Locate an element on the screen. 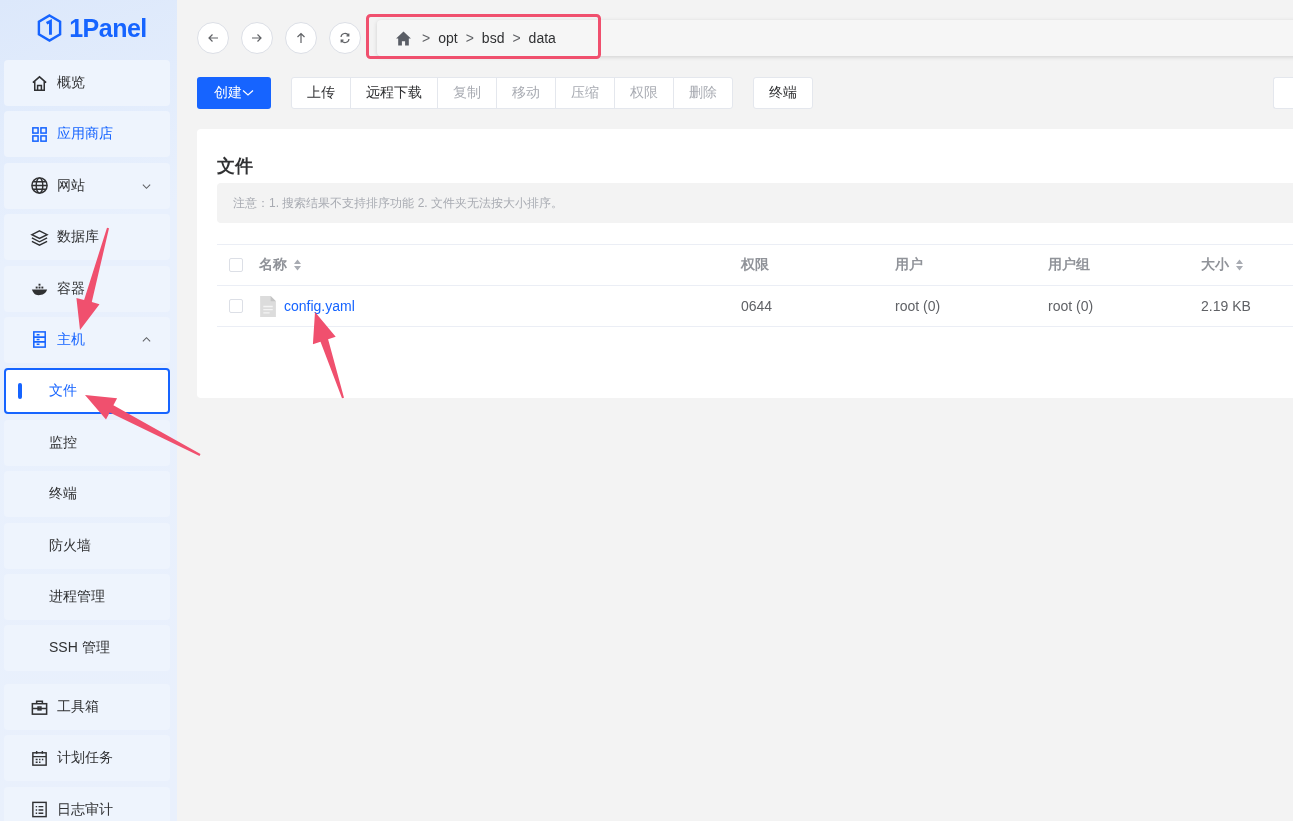  submenu-item: 进程管理 is located at coordinates (87, 596).